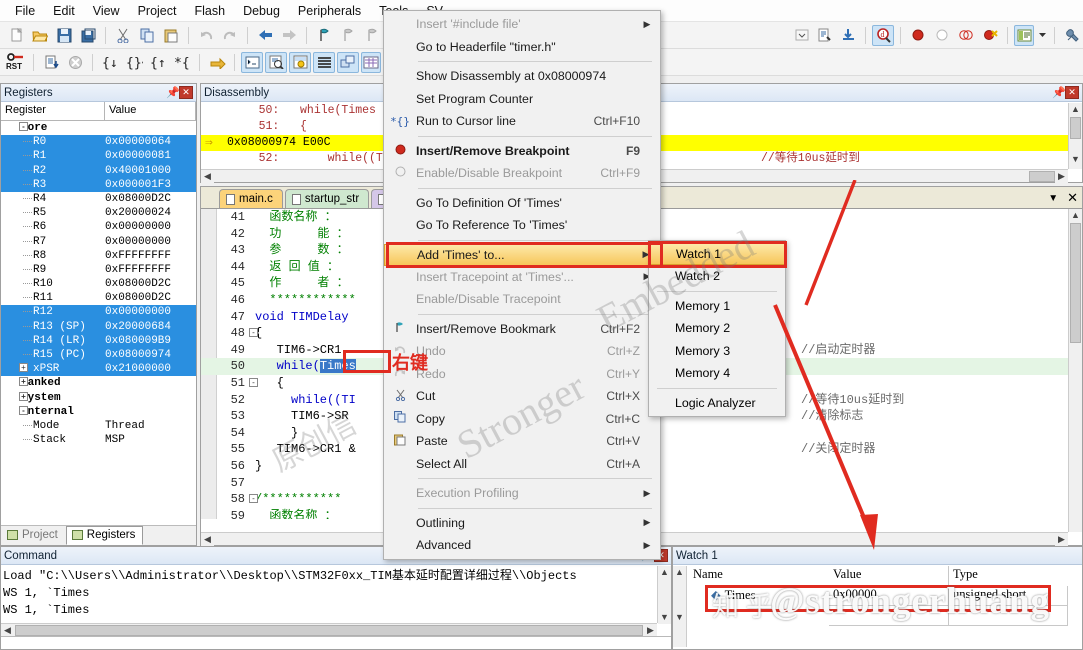 This screenshot has height=650, width=1083. Describe the element at coordinates (104, 535) in the screenshot. I see `sidebar-tab-registers: Registers` at that location.